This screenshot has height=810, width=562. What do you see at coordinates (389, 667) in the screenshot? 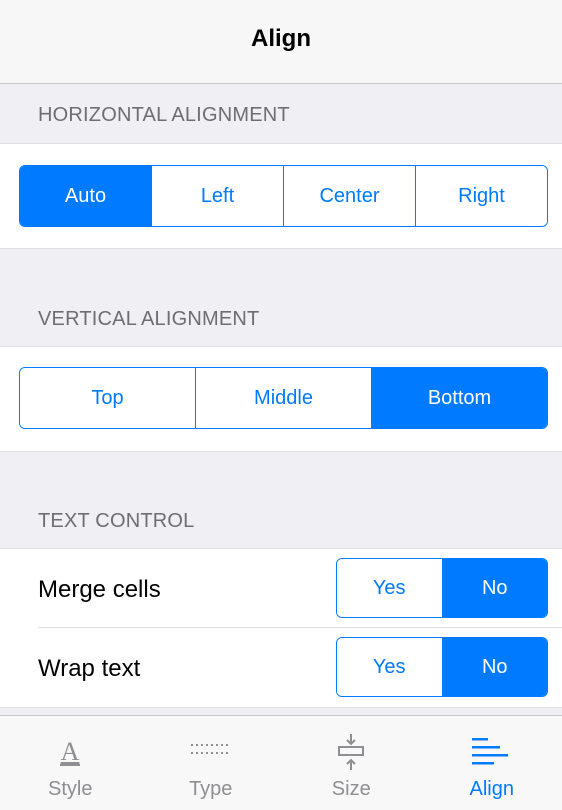
I see `wrap-text-yes-option: Yes` at bounding box center [389, 667].